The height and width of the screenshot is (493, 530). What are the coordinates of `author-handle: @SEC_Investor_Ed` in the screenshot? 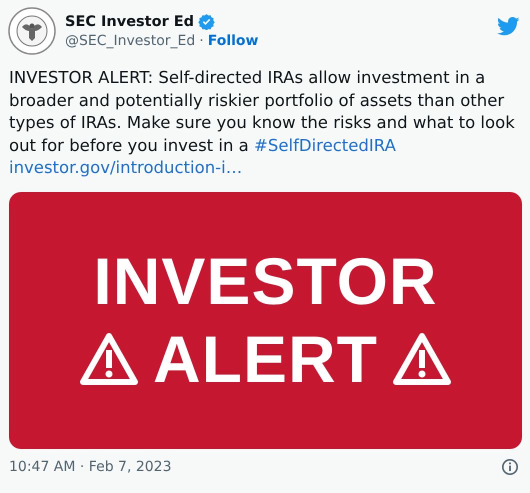 It's located at (130, 41).